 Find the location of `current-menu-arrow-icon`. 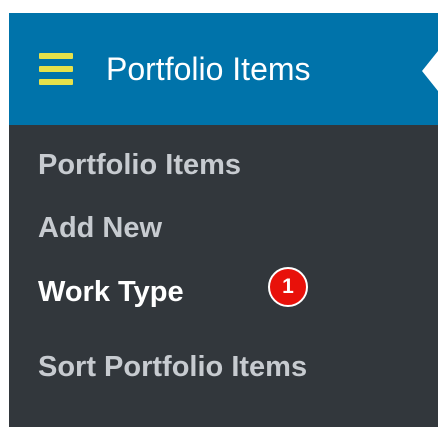

current-menu-arrow-icon is located at coordinates (430, 71).